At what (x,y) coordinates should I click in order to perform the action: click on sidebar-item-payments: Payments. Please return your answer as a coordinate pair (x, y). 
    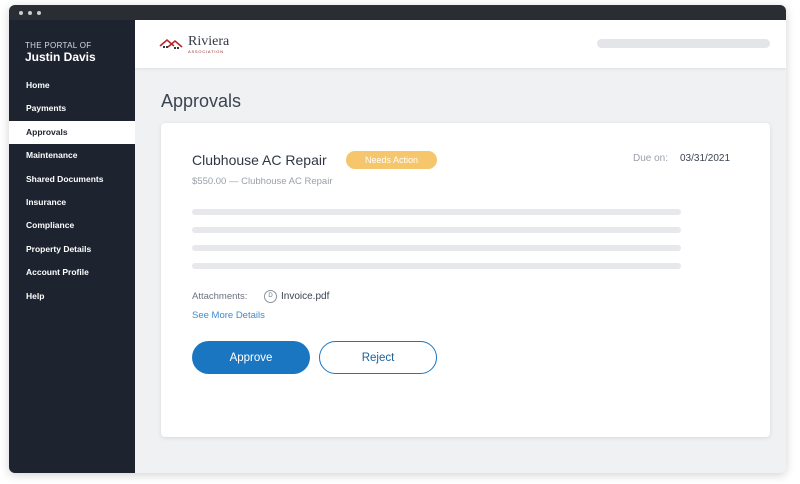
    Looking at the image, I should click on (72, 108).